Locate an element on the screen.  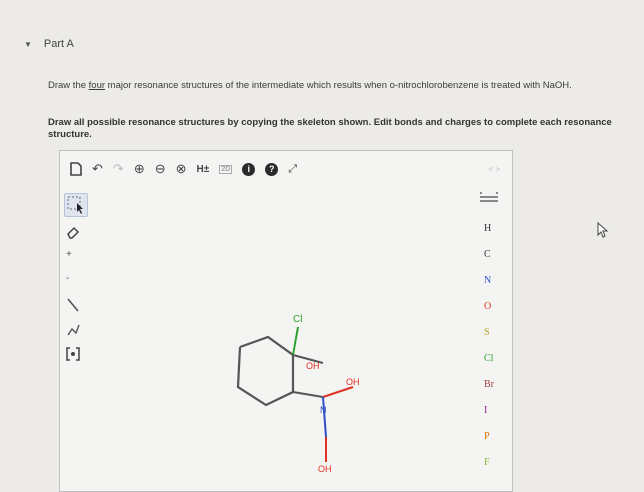
positive-charge-tool: + is located at coordinates (69, 254).